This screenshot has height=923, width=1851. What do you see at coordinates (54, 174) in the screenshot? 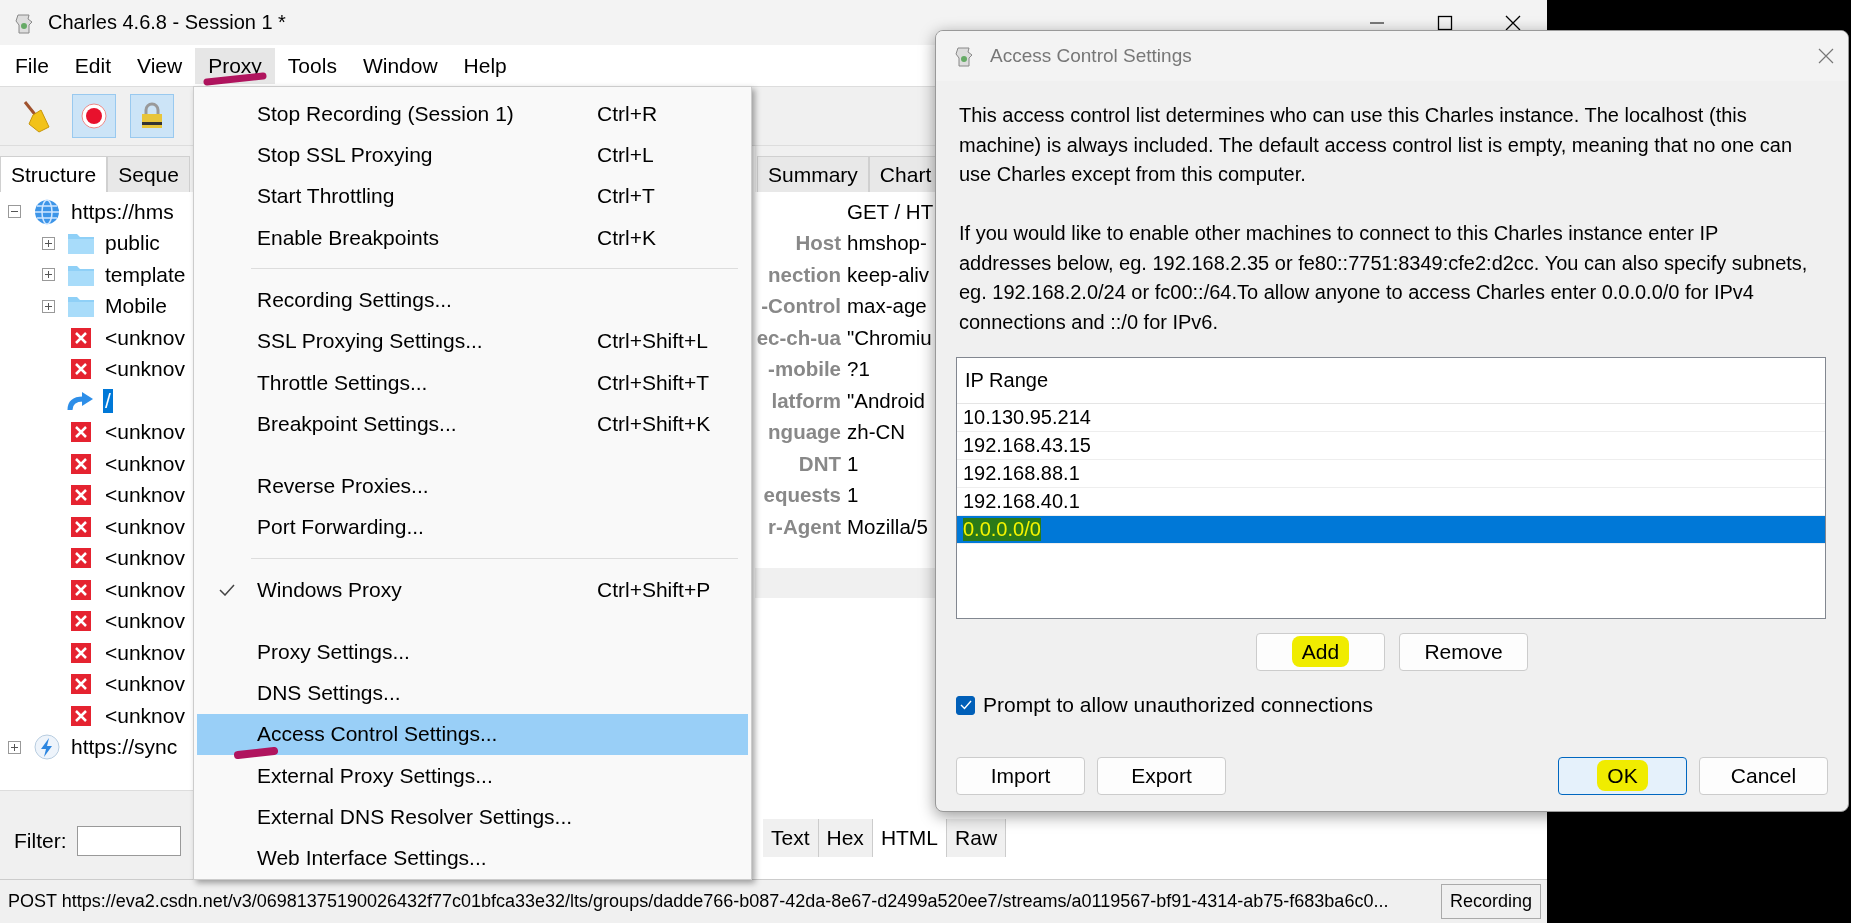
I see `tab: Structure` at bounding box center [54, 174].